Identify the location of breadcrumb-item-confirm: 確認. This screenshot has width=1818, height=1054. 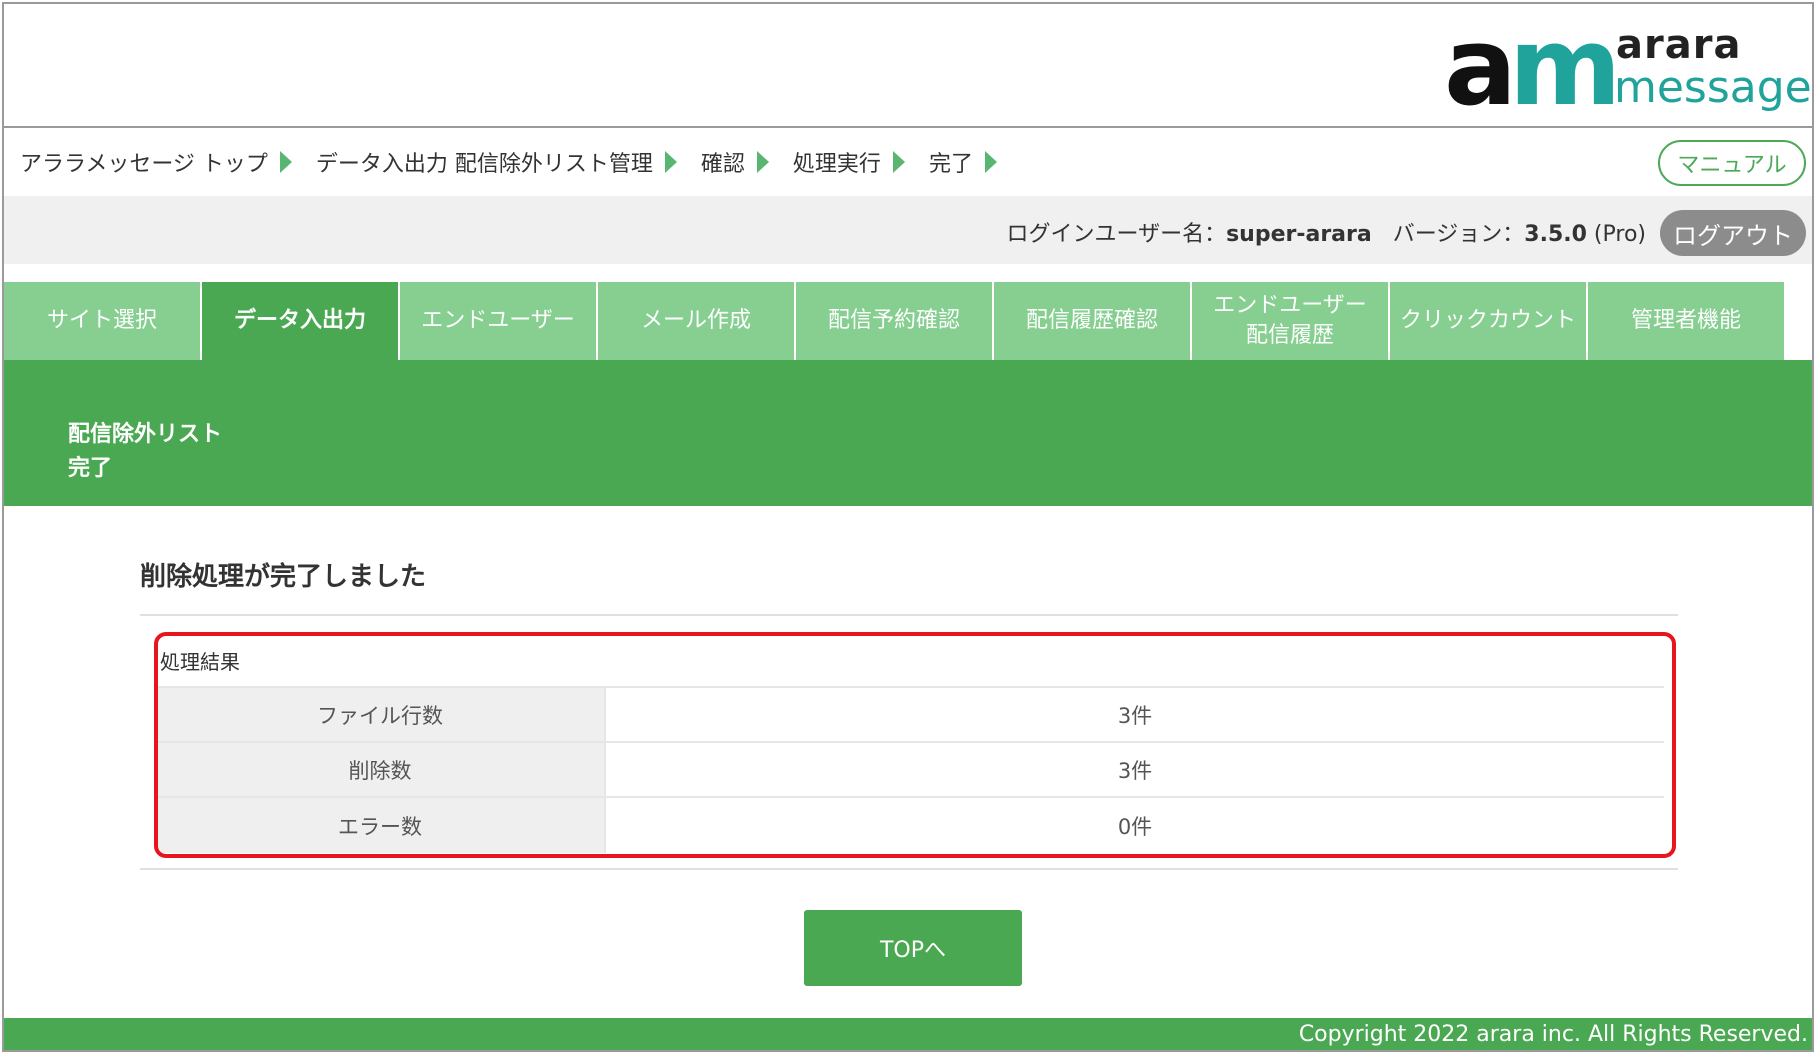
(722, 164).